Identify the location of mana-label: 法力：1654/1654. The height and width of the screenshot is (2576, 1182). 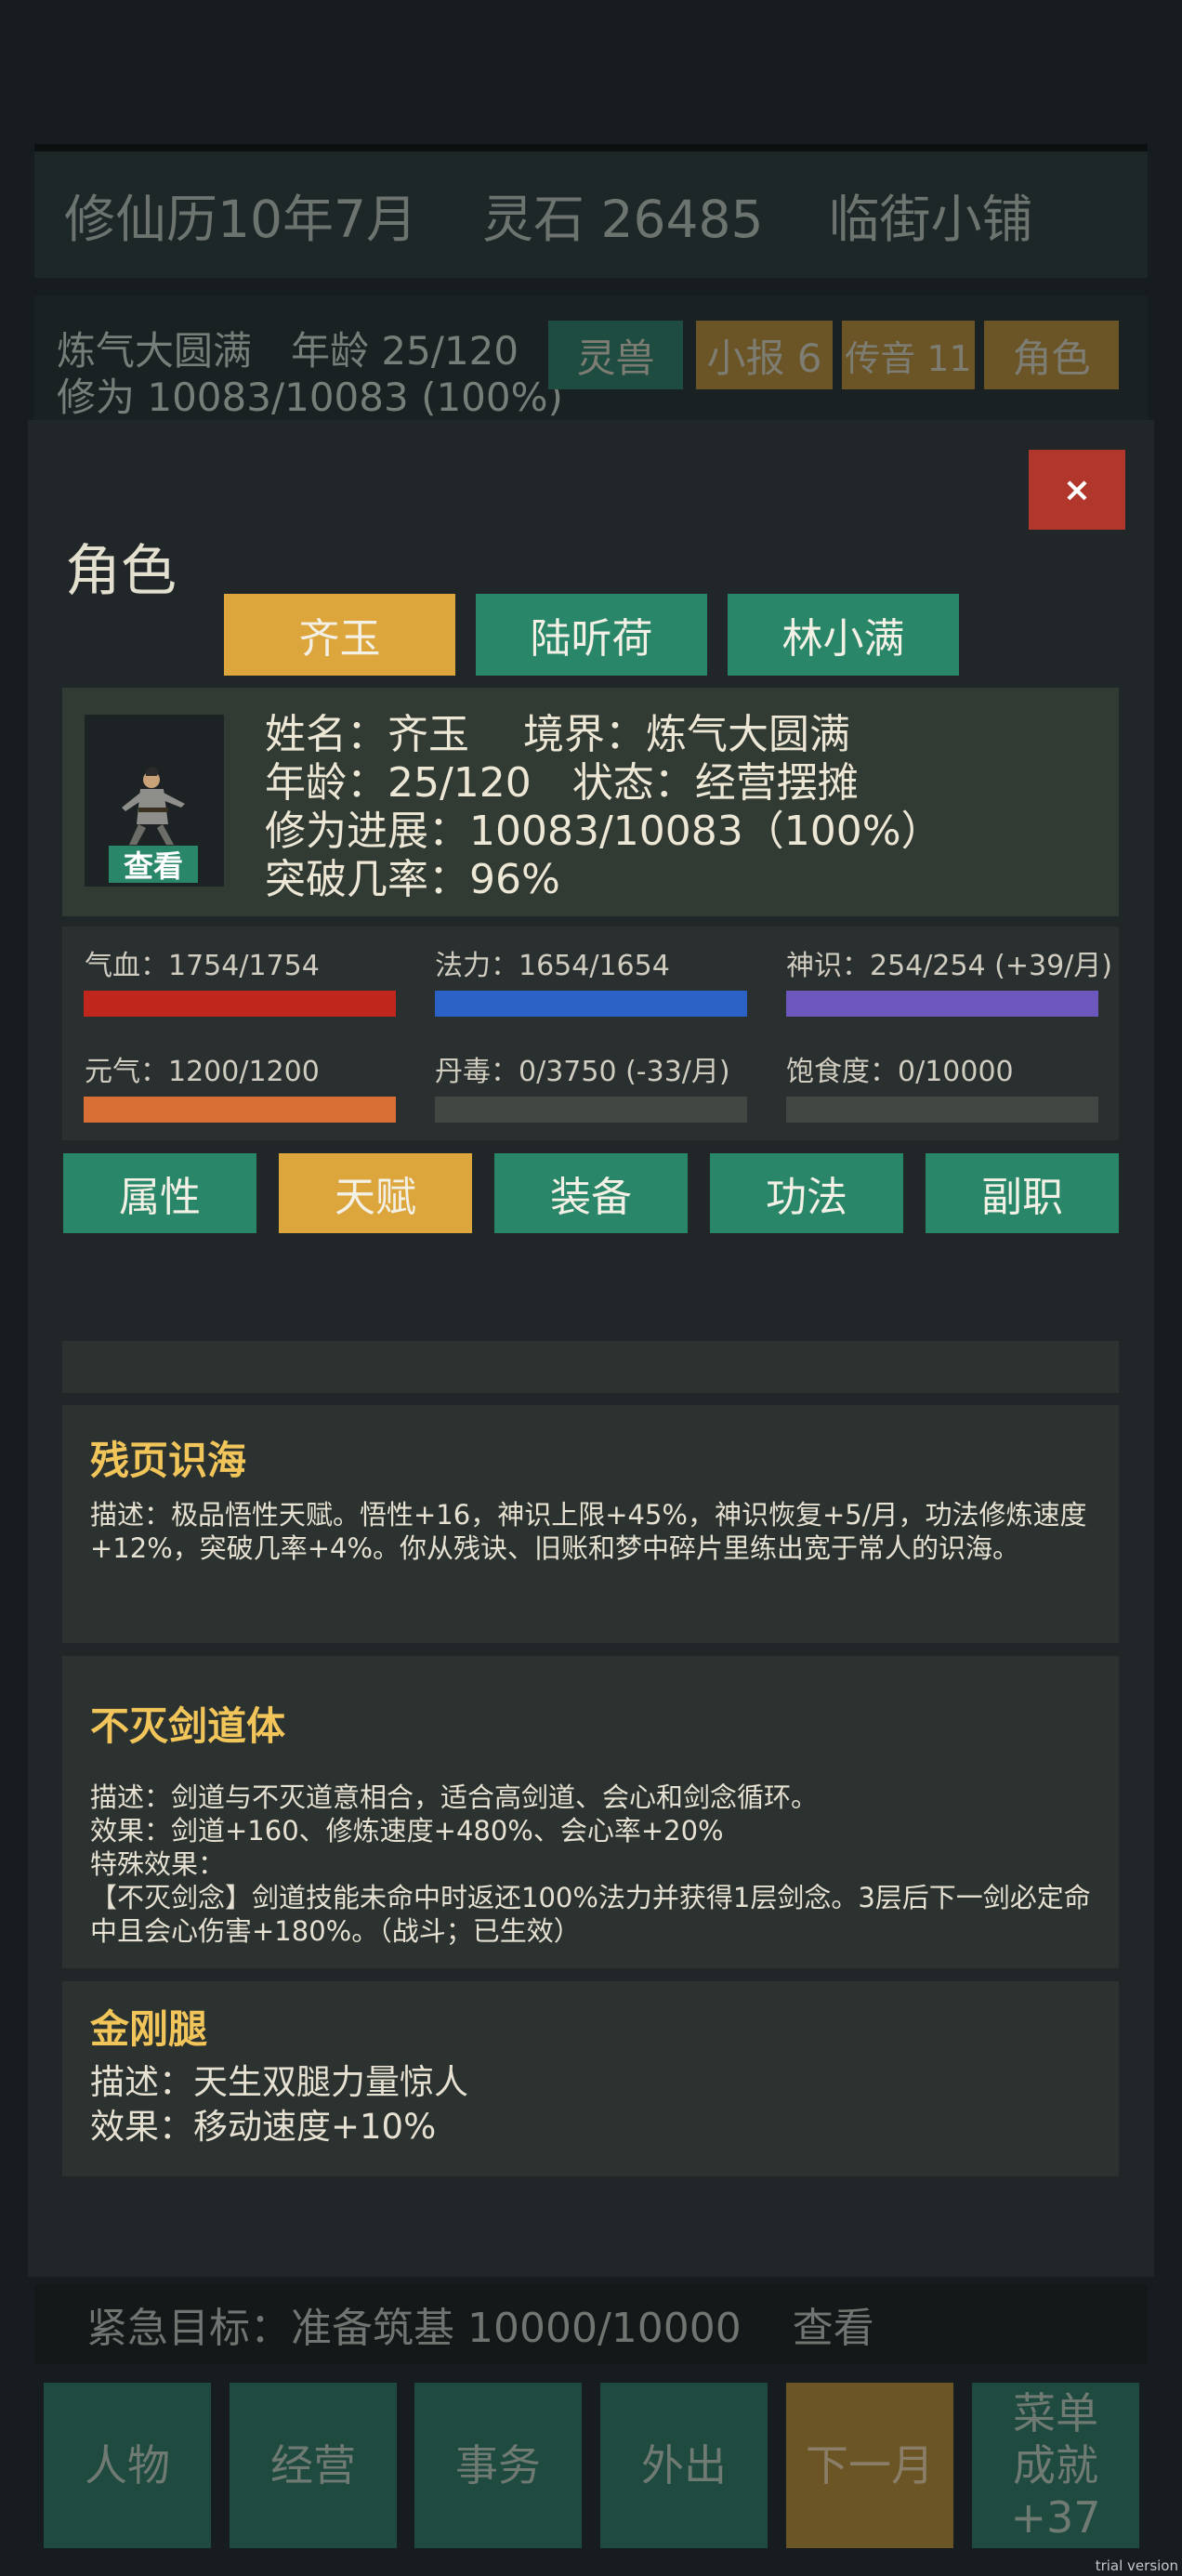
(552, 966).